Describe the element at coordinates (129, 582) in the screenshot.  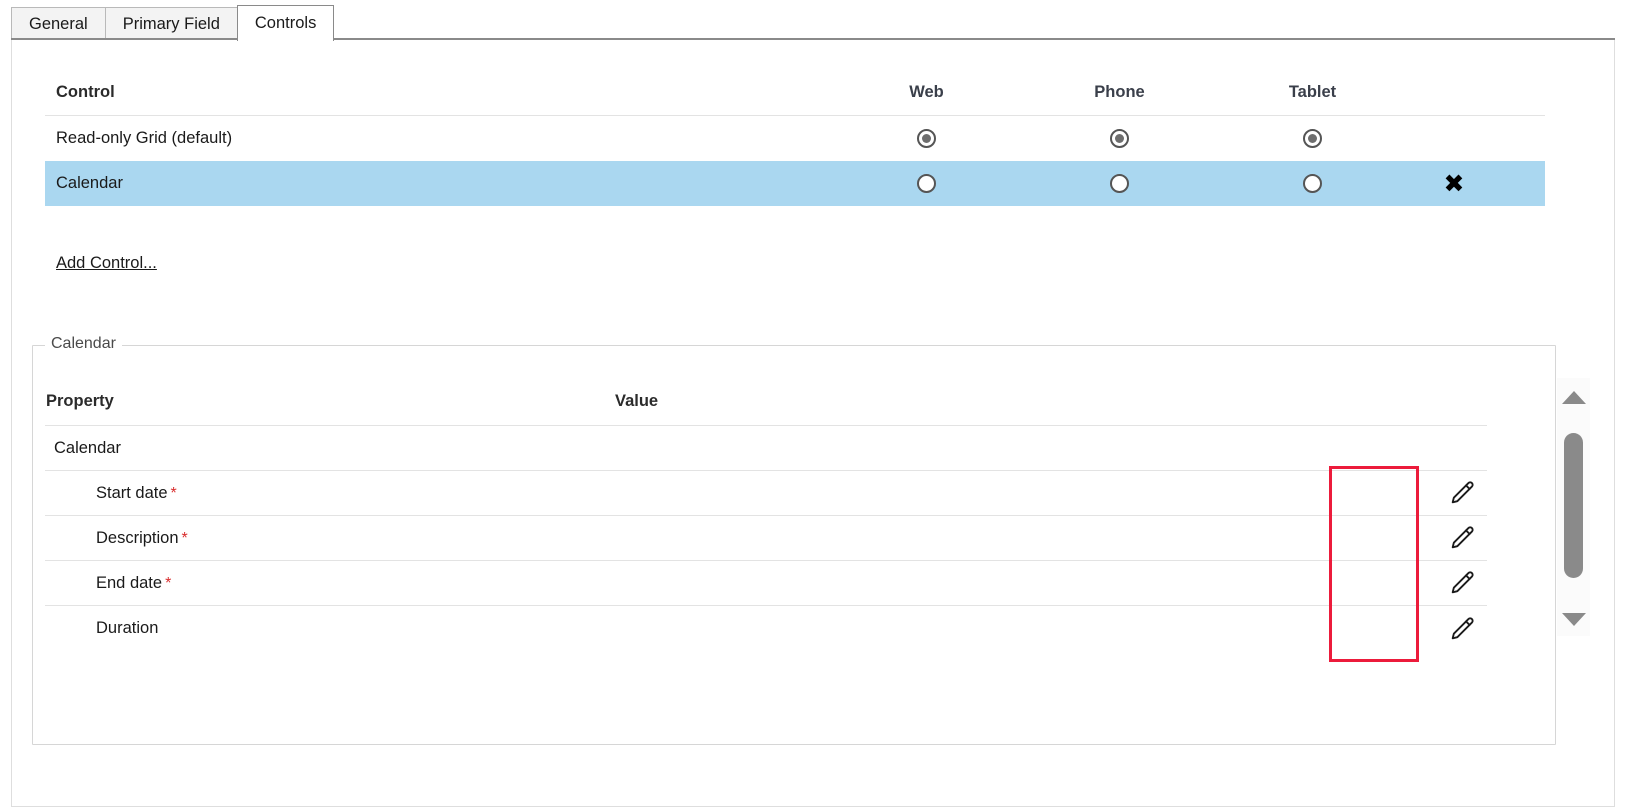
I see `property-label: End date` at that location.